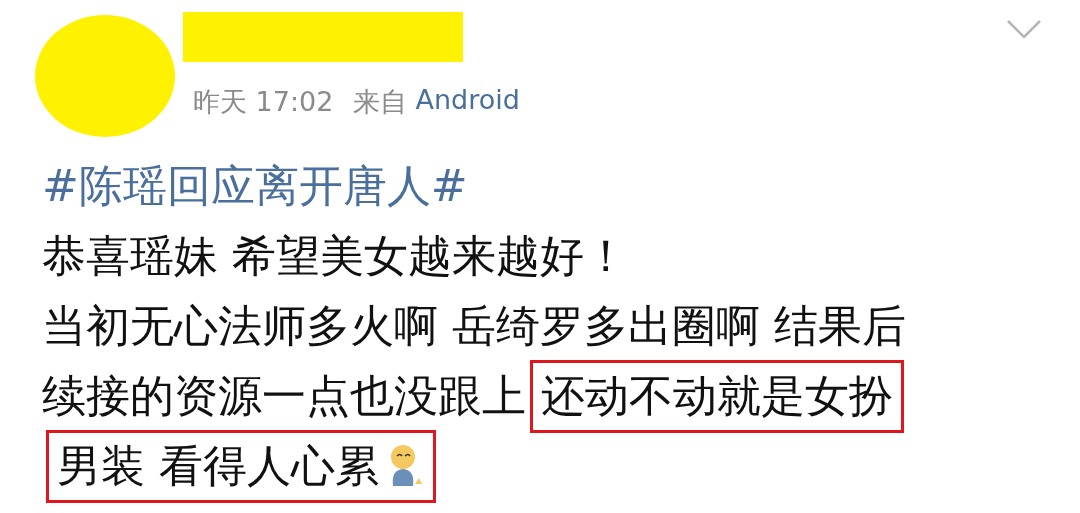  I want to click on highlighted-text: 男装 看得人心累, so click(241, 466).